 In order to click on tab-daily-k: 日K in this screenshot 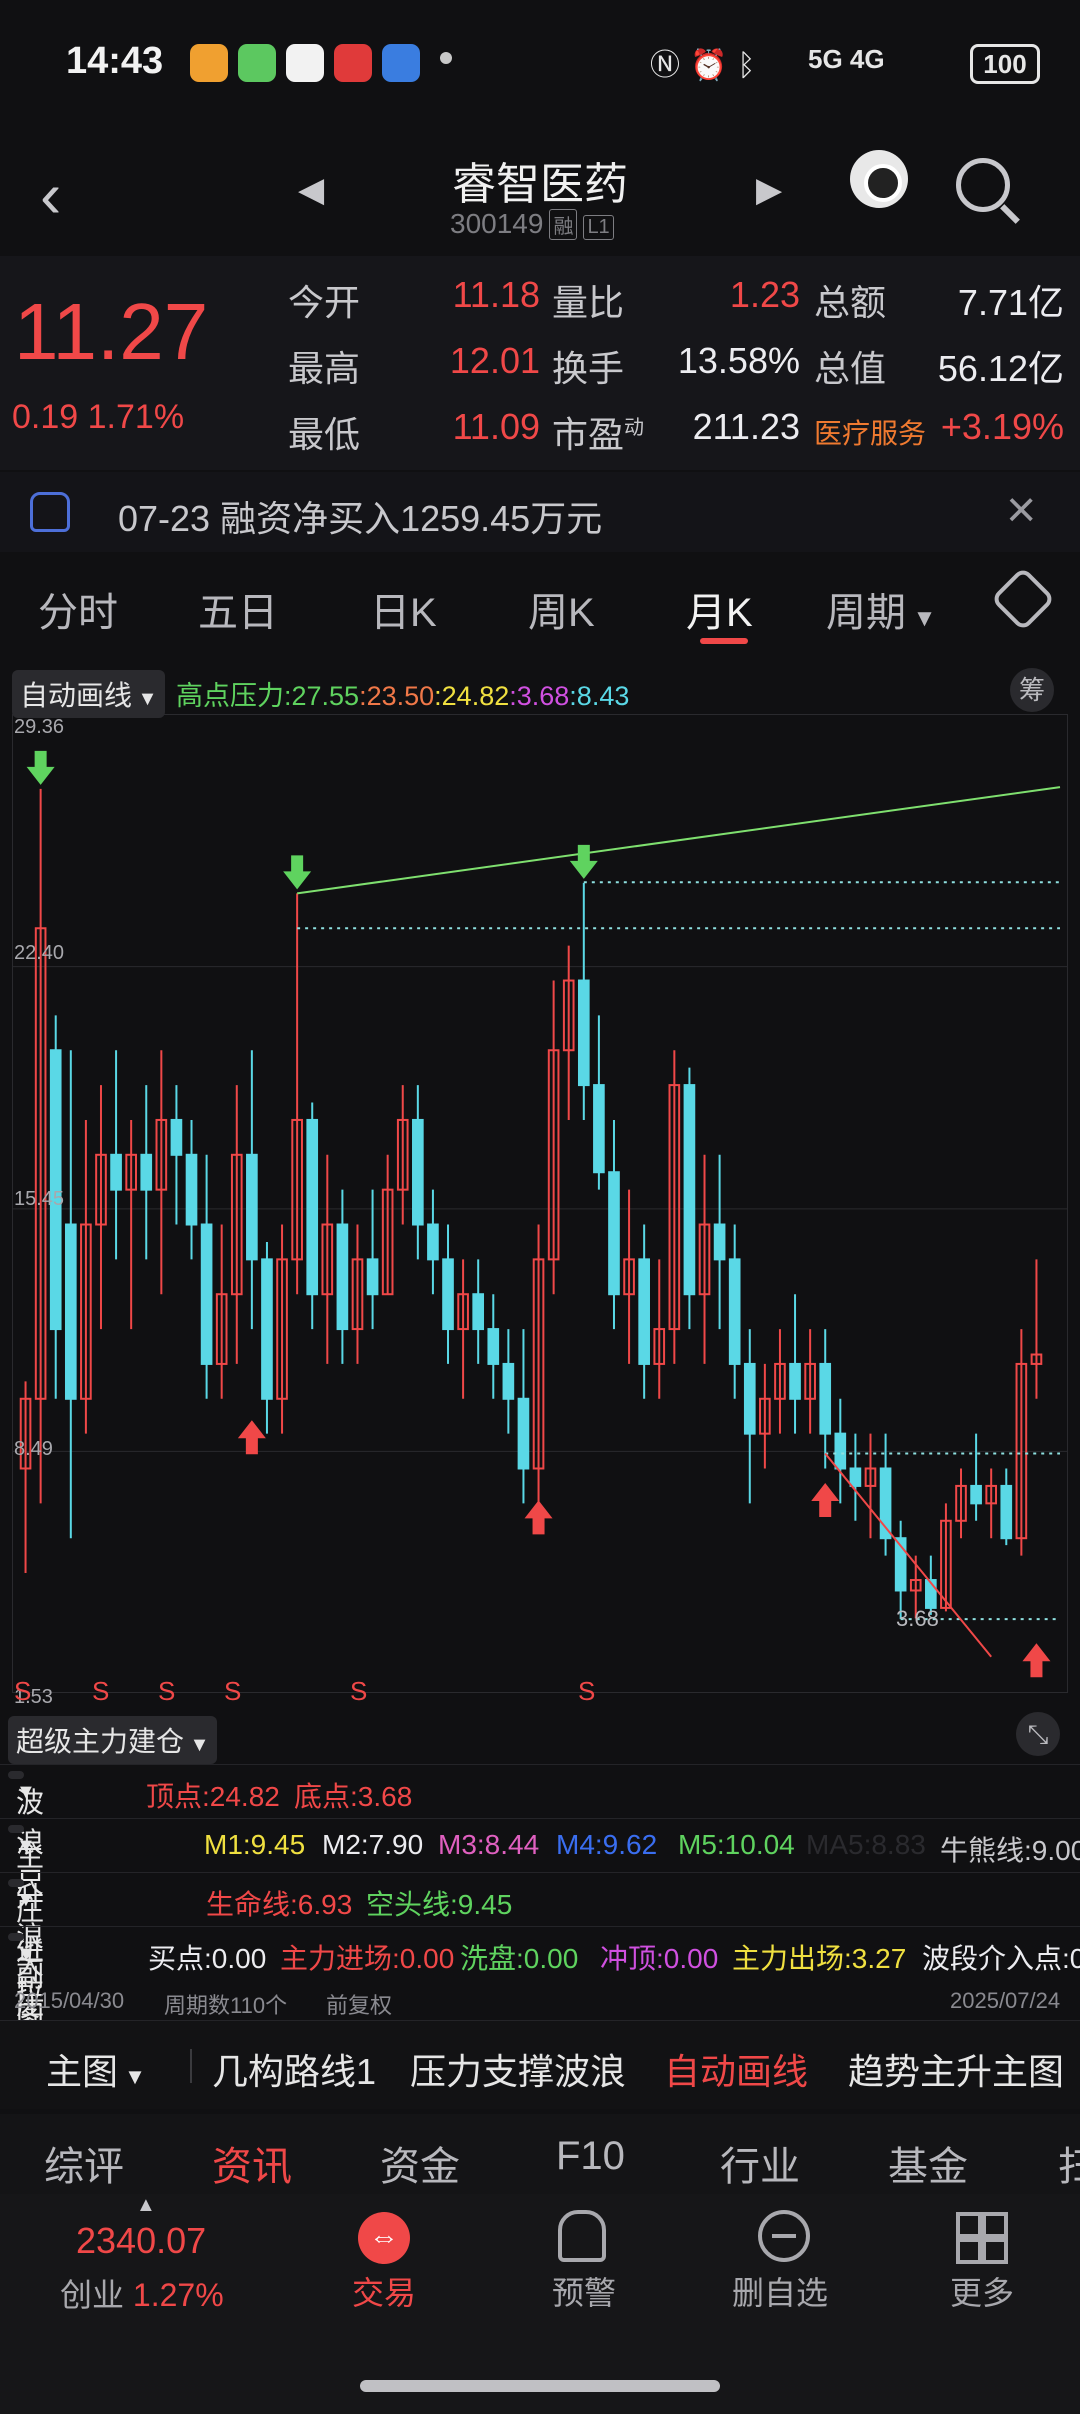, I will do `click(403, 609)`.